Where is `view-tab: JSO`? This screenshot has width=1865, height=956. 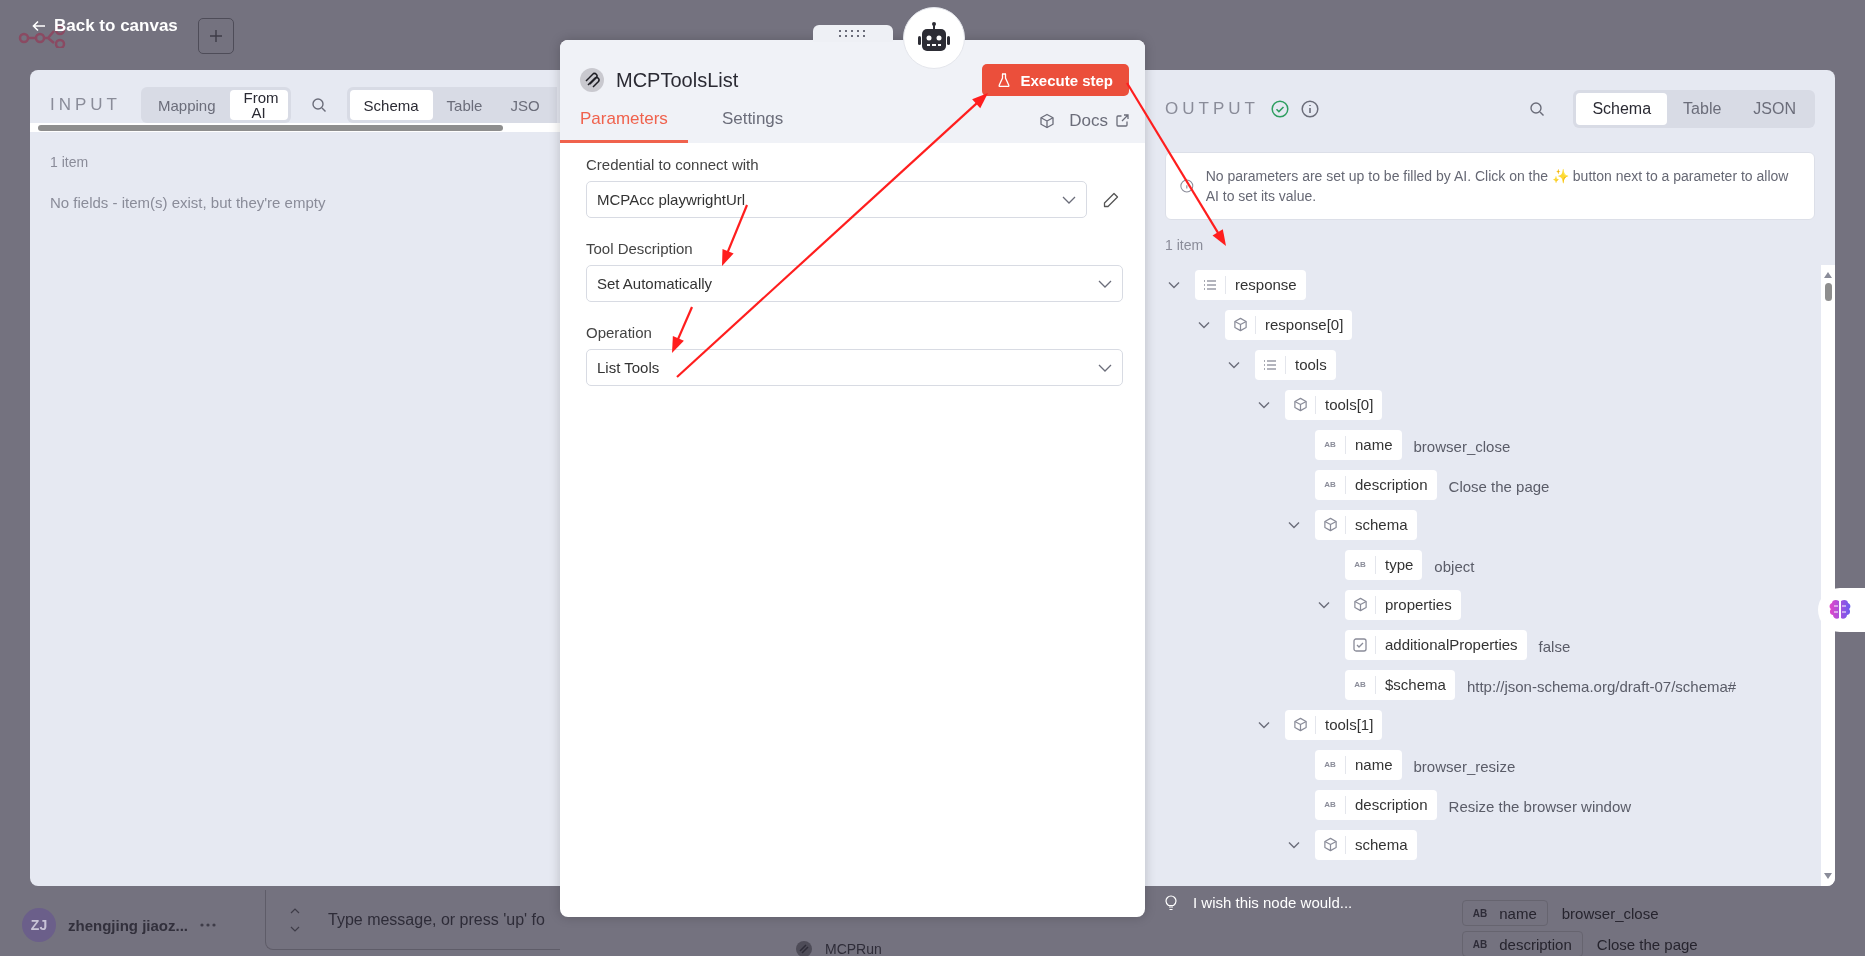 view-tab: JSO is located at coordinates (525, 105).